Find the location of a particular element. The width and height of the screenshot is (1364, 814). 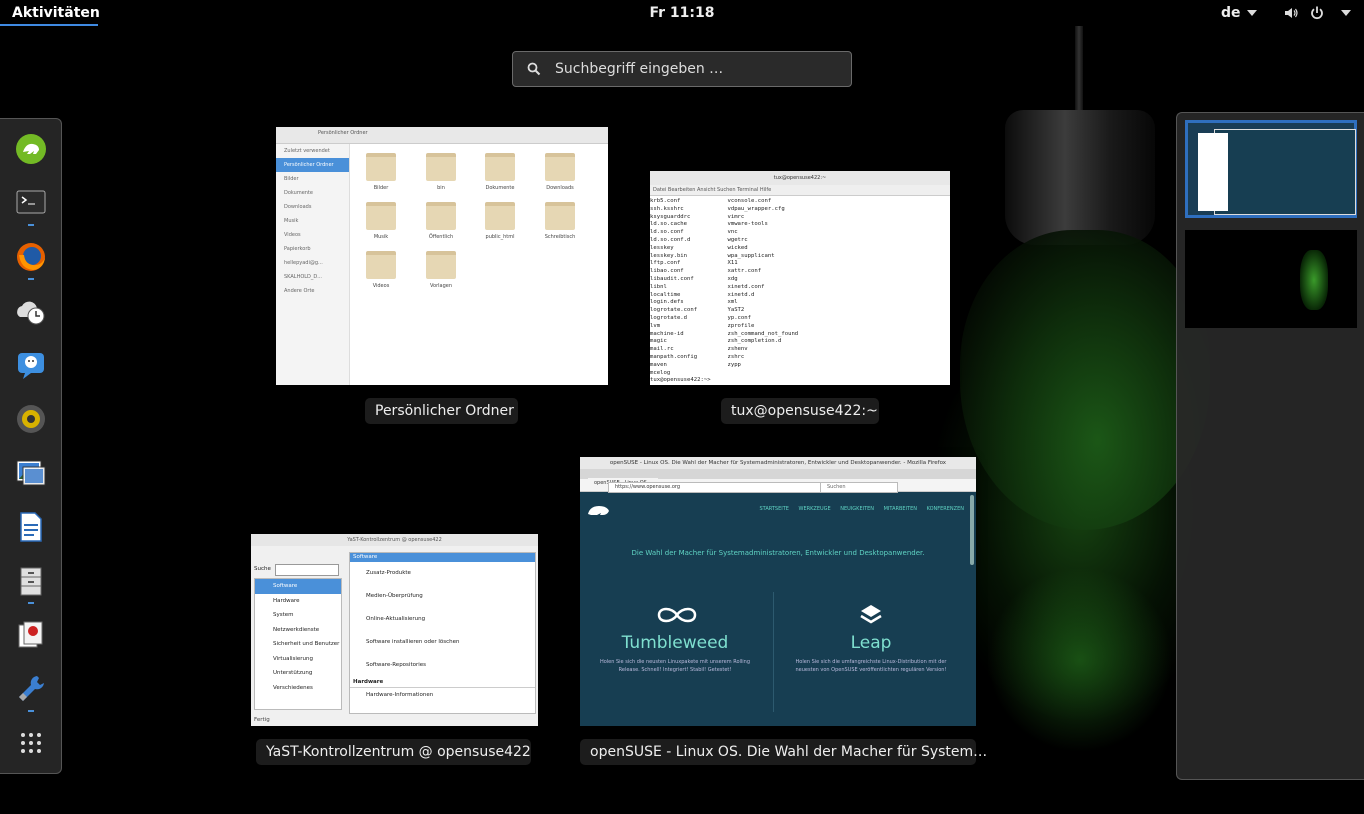

dash-item-terminal is located at coordinates (31, 206).